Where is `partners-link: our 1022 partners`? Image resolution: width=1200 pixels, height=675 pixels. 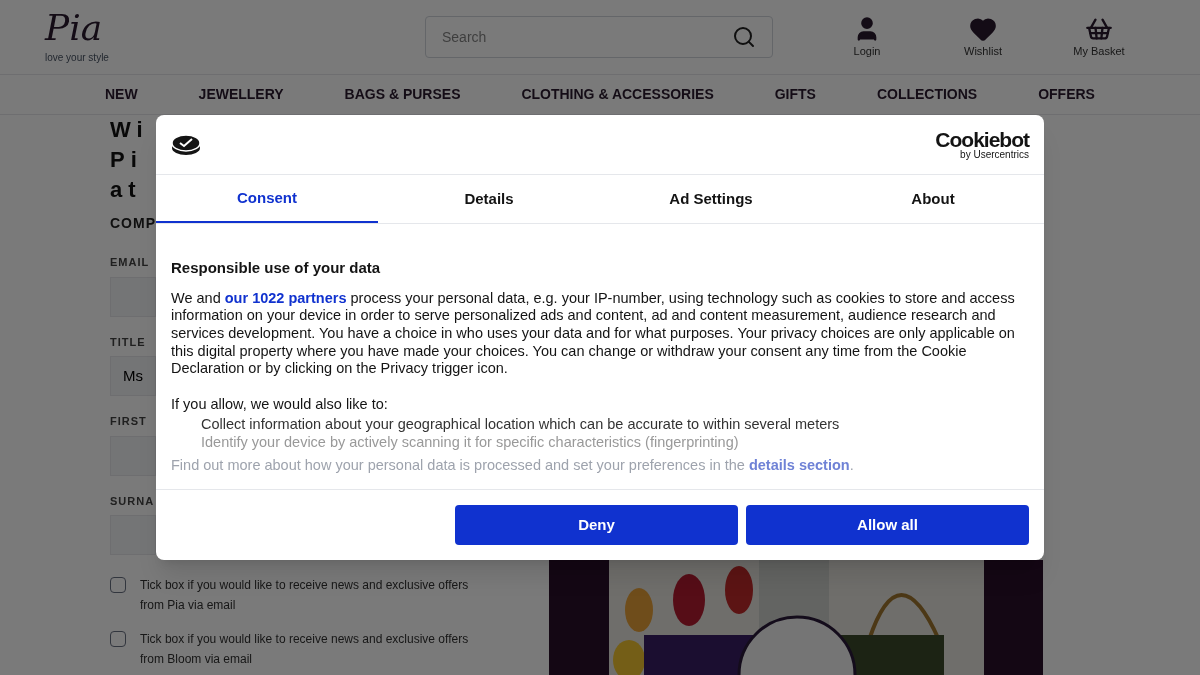 partners-link: our 1022 partners is located at coordinates (285, 297).